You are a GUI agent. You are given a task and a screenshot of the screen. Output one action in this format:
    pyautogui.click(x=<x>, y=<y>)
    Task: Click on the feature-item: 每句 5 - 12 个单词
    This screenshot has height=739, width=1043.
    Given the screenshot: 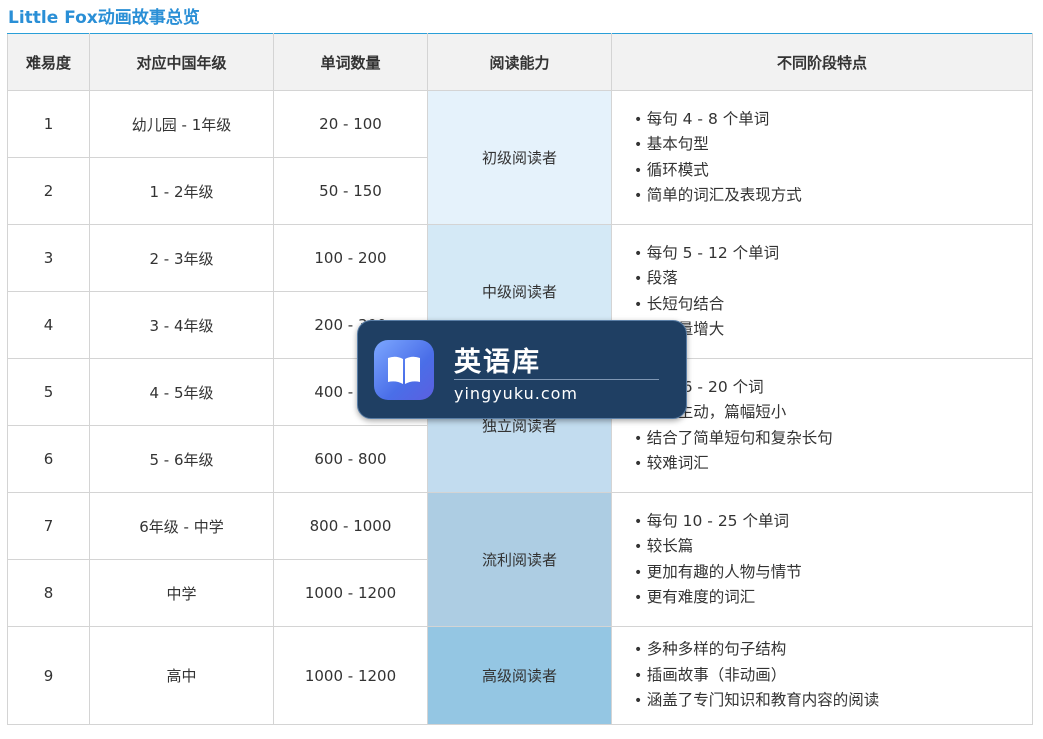 What is the action you would take?
    pyautogui.click(x=833, y=254)
    